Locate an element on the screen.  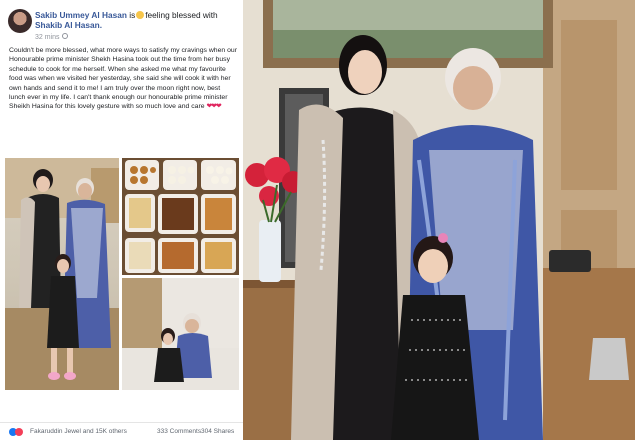
girl-photo-illustration is located at coordinates (180, 334).